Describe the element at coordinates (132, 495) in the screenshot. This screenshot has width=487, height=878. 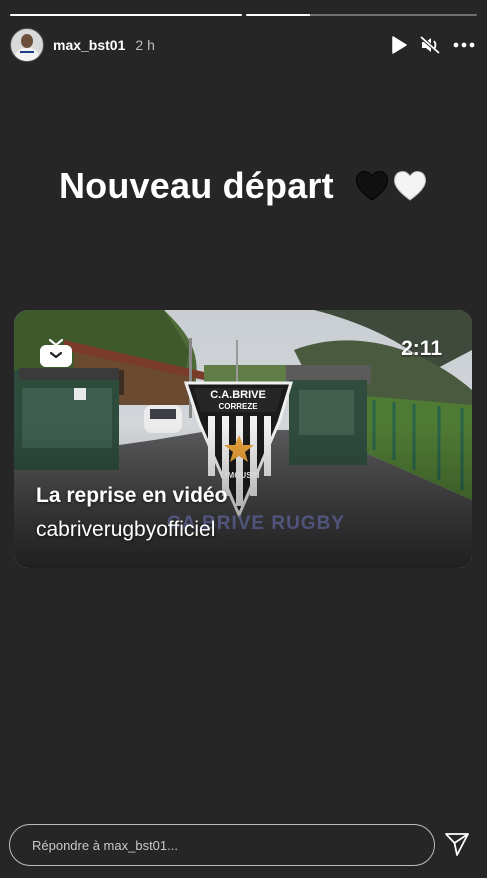
I see `video-title: La reprise en vidéo` at that location.